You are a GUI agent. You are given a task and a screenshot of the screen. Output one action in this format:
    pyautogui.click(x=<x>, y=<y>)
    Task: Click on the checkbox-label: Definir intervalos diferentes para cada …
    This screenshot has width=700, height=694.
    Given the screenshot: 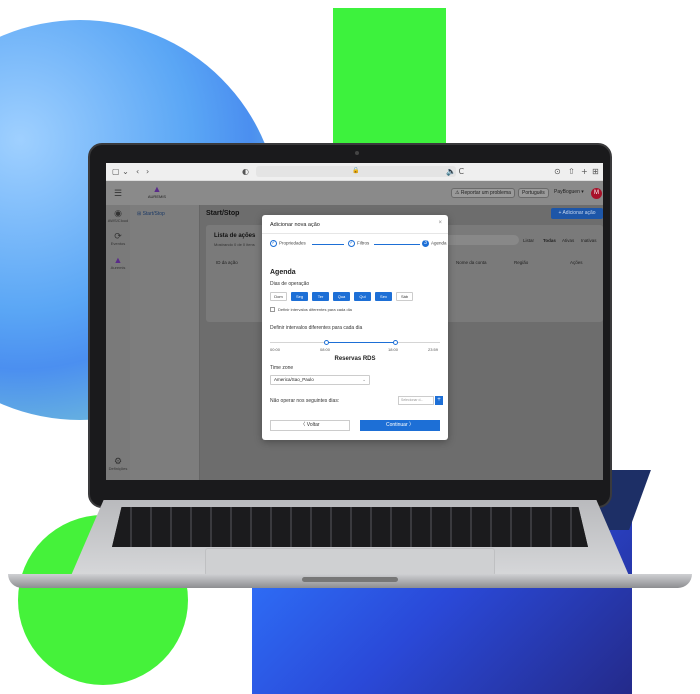 What is the action you would take?
    pyautogui.click(x=315, y=309)
    